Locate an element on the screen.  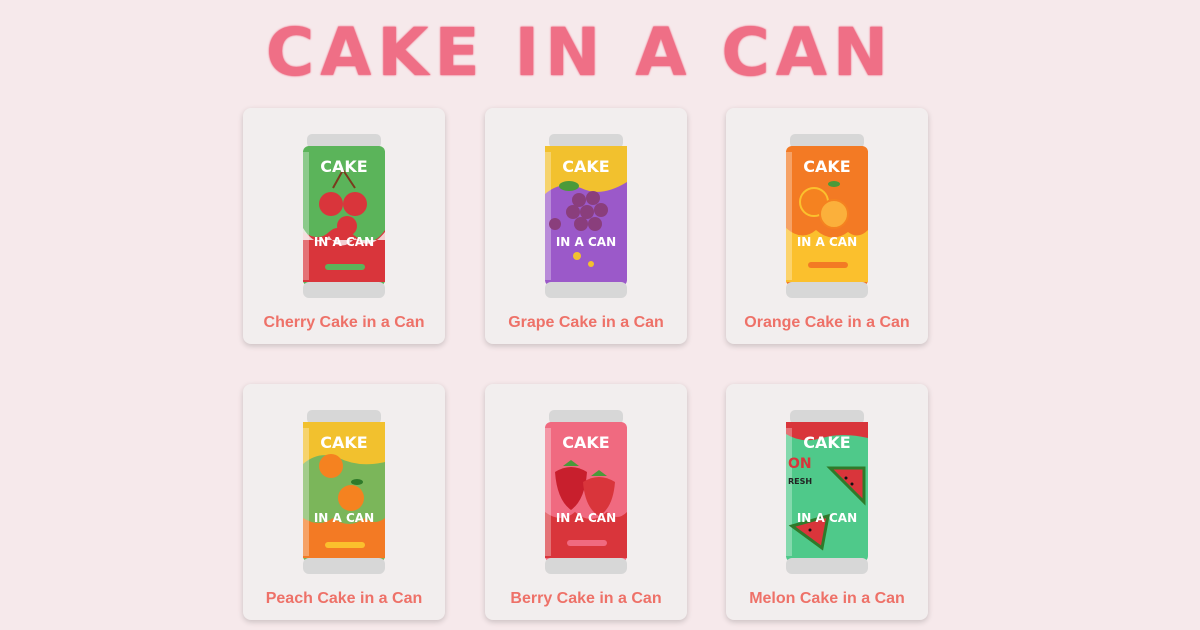
watermelon-can-image: ON RESH CAKE IN A CAN is located at coordinates (827, 492).